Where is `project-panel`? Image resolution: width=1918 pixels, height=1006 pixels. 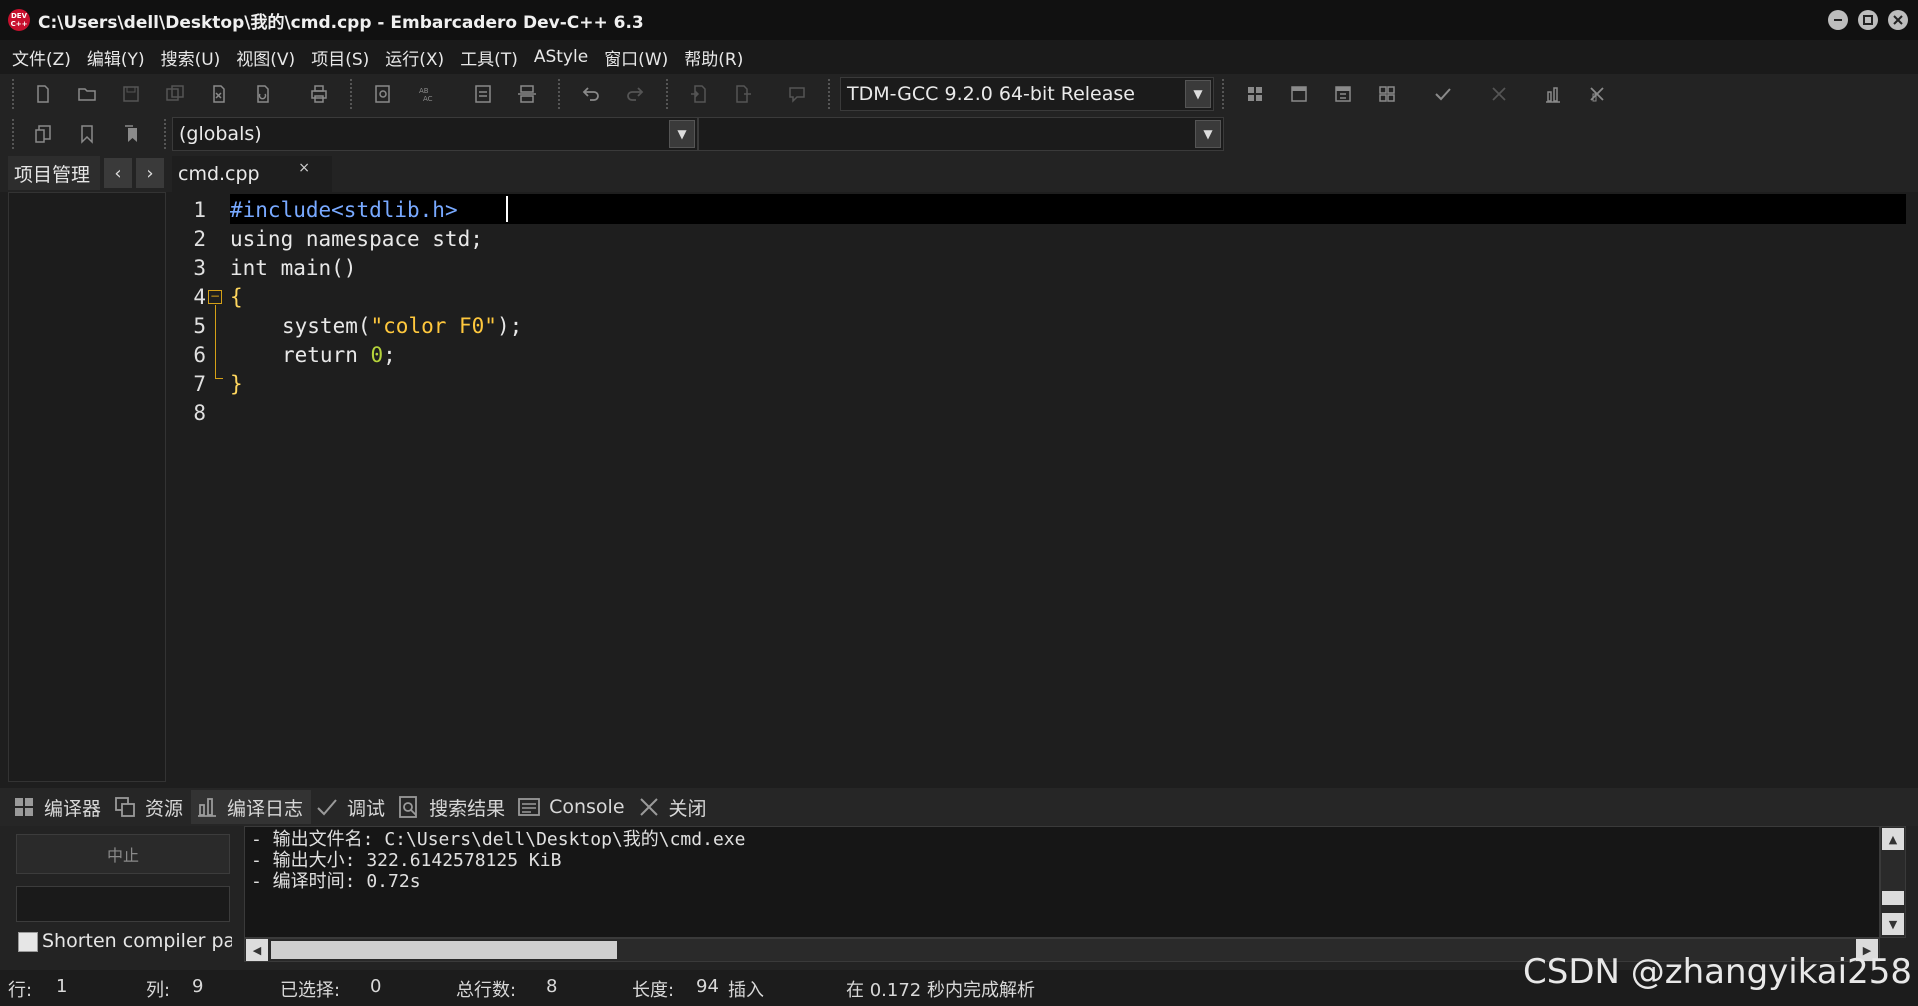
project-panel is located at coordinates (87, 487).